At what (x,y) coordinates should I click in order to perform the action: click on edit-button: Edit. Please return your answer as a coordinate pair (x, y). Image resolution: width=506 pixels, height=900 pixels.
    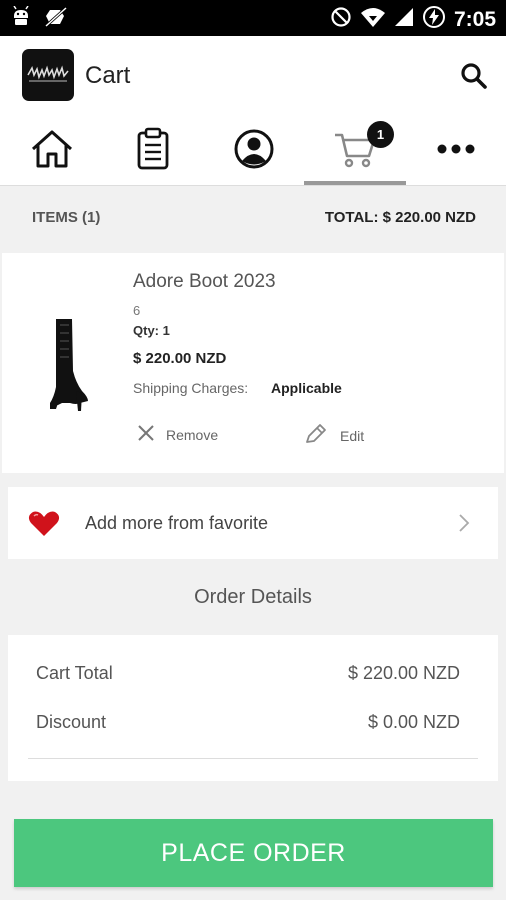
    Looking at the image, I should click on (334, 435).